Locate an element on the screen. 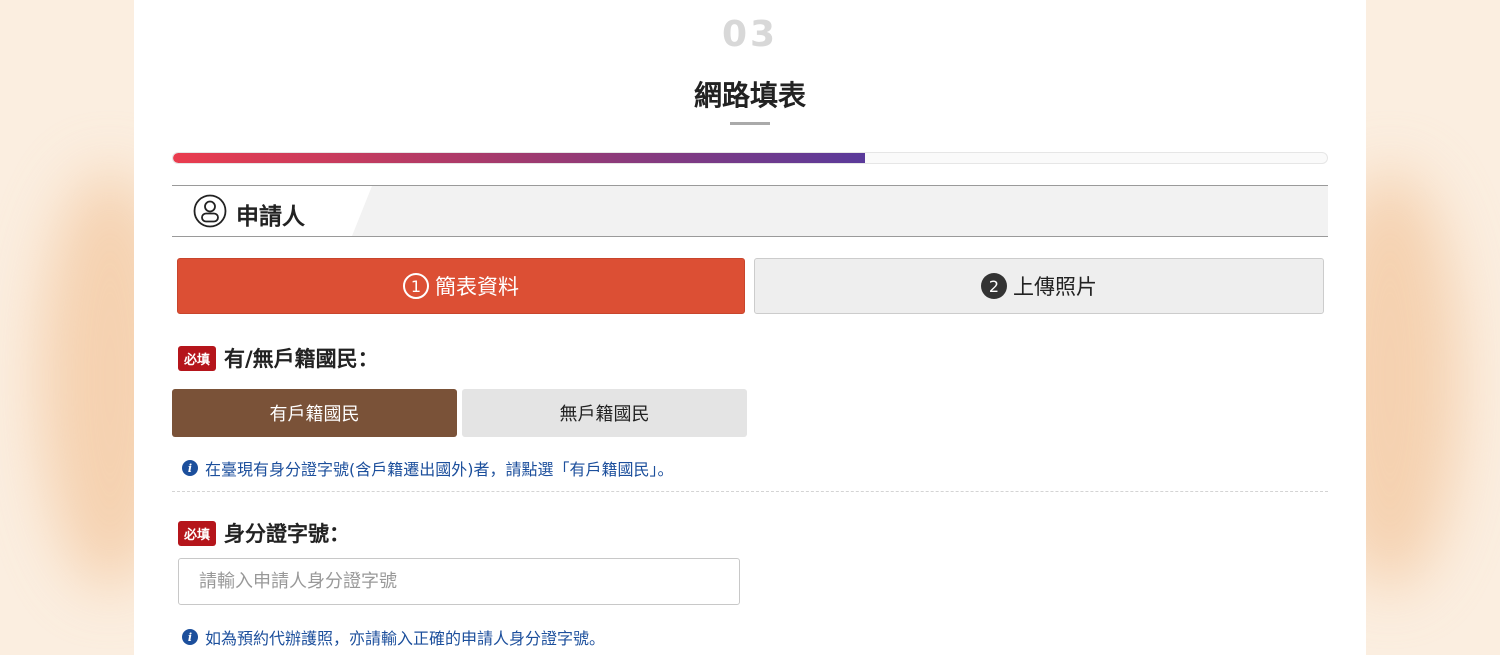  id-hint-text: 如為預約代辦護照，亦請輸入正確的申請人身分證字號。 is located at coordinates (405, 638).